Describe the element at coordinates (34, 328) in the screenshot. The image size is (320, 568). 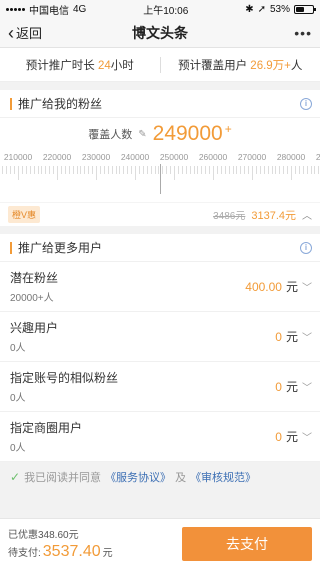
I see `item-name: 兴趣用户` at that location.